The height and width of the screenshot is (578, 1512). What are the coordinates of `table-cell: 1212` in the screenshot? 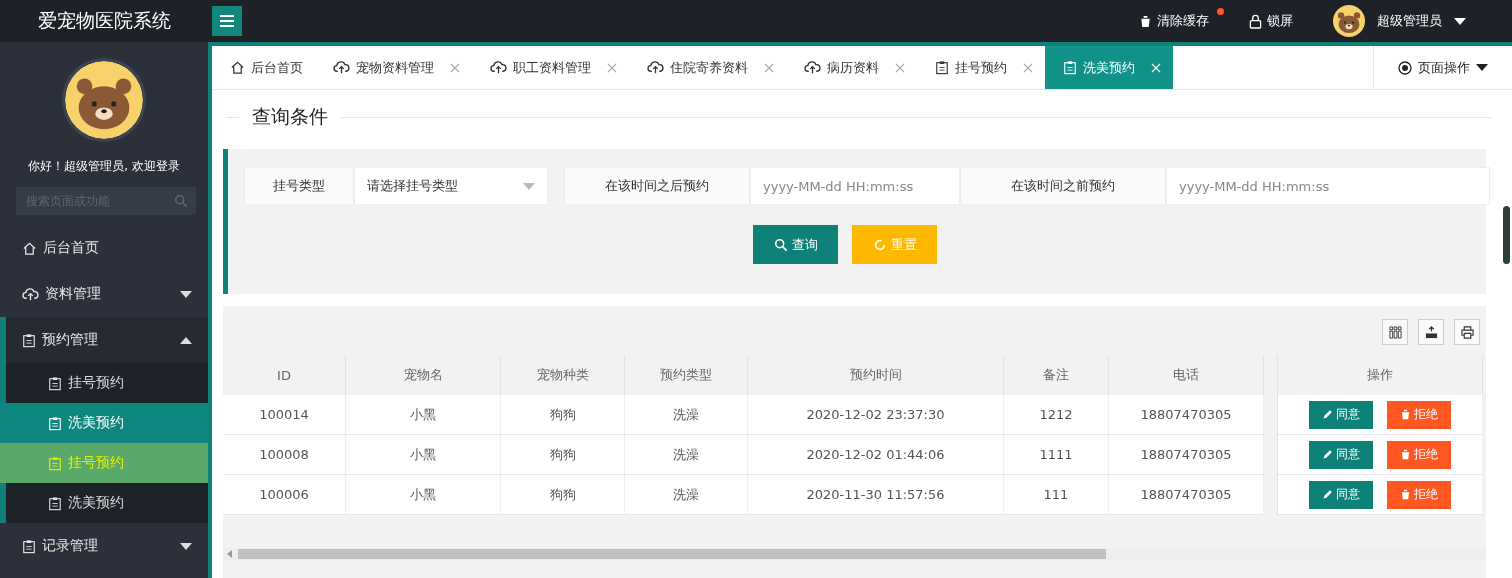 It's located at (1056, 415).